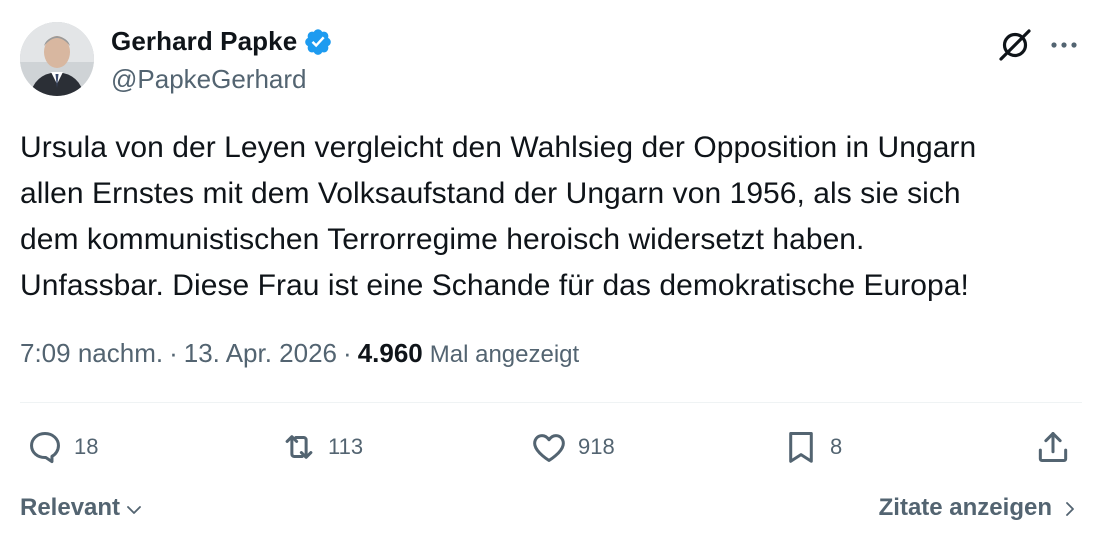 This screenshot has height=540, width=1102. What do you see at coordinates (299, 447) in the screenshot?
I see `repost-icon` at bounding box center [299, 447].